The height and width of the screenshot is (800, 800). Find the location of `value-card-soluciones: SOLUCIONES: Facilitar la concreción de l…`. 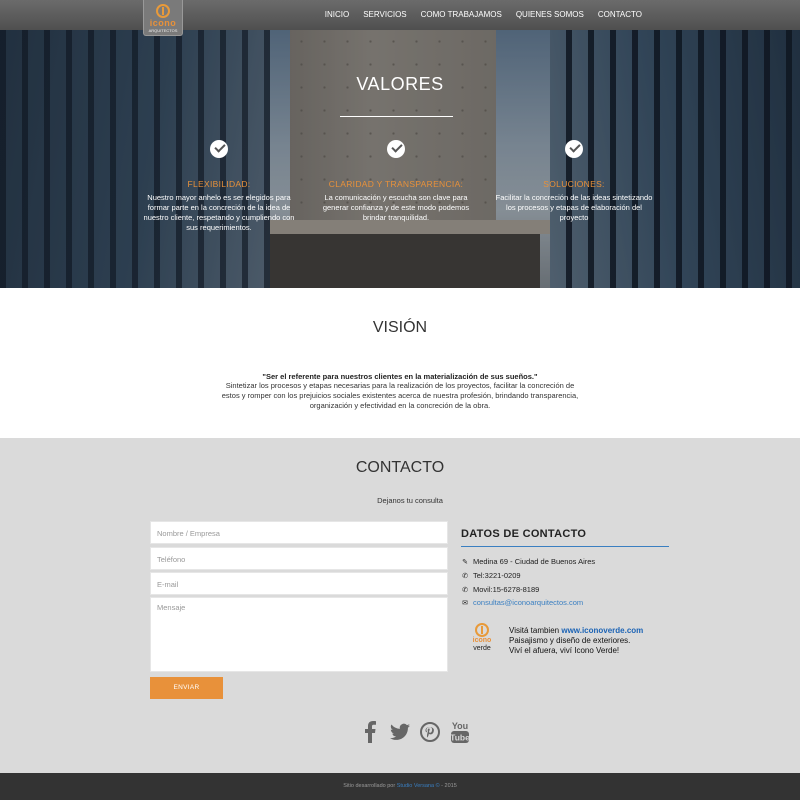

value-card-soluciones: SOLUCIONES: Facilitar la concreción de l… is located at coordinates (574, 181).